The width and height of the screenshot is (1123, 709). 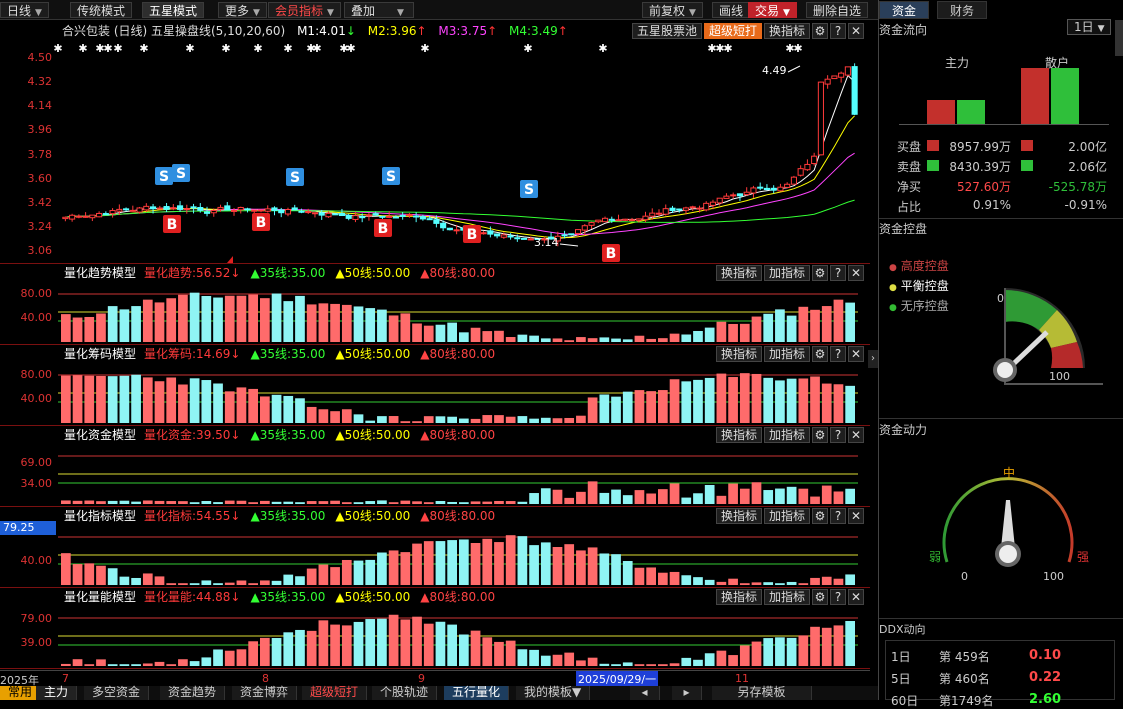 I want to click on more-button: 更多 ▼, so click(x=242, y=10).